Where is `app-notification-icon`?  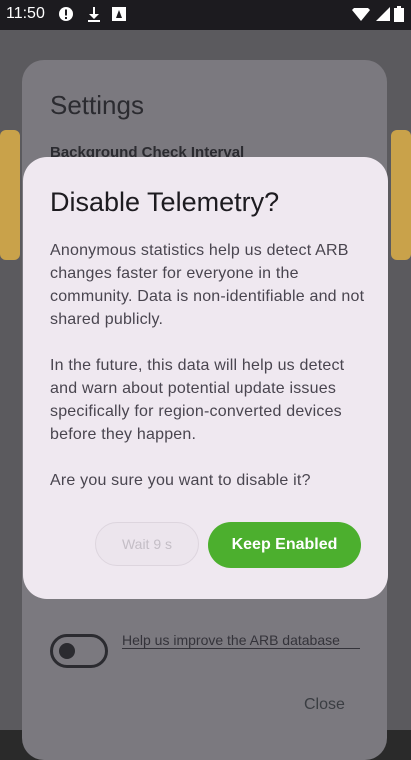
app-notification-icon is located at coordinates (119, 16).